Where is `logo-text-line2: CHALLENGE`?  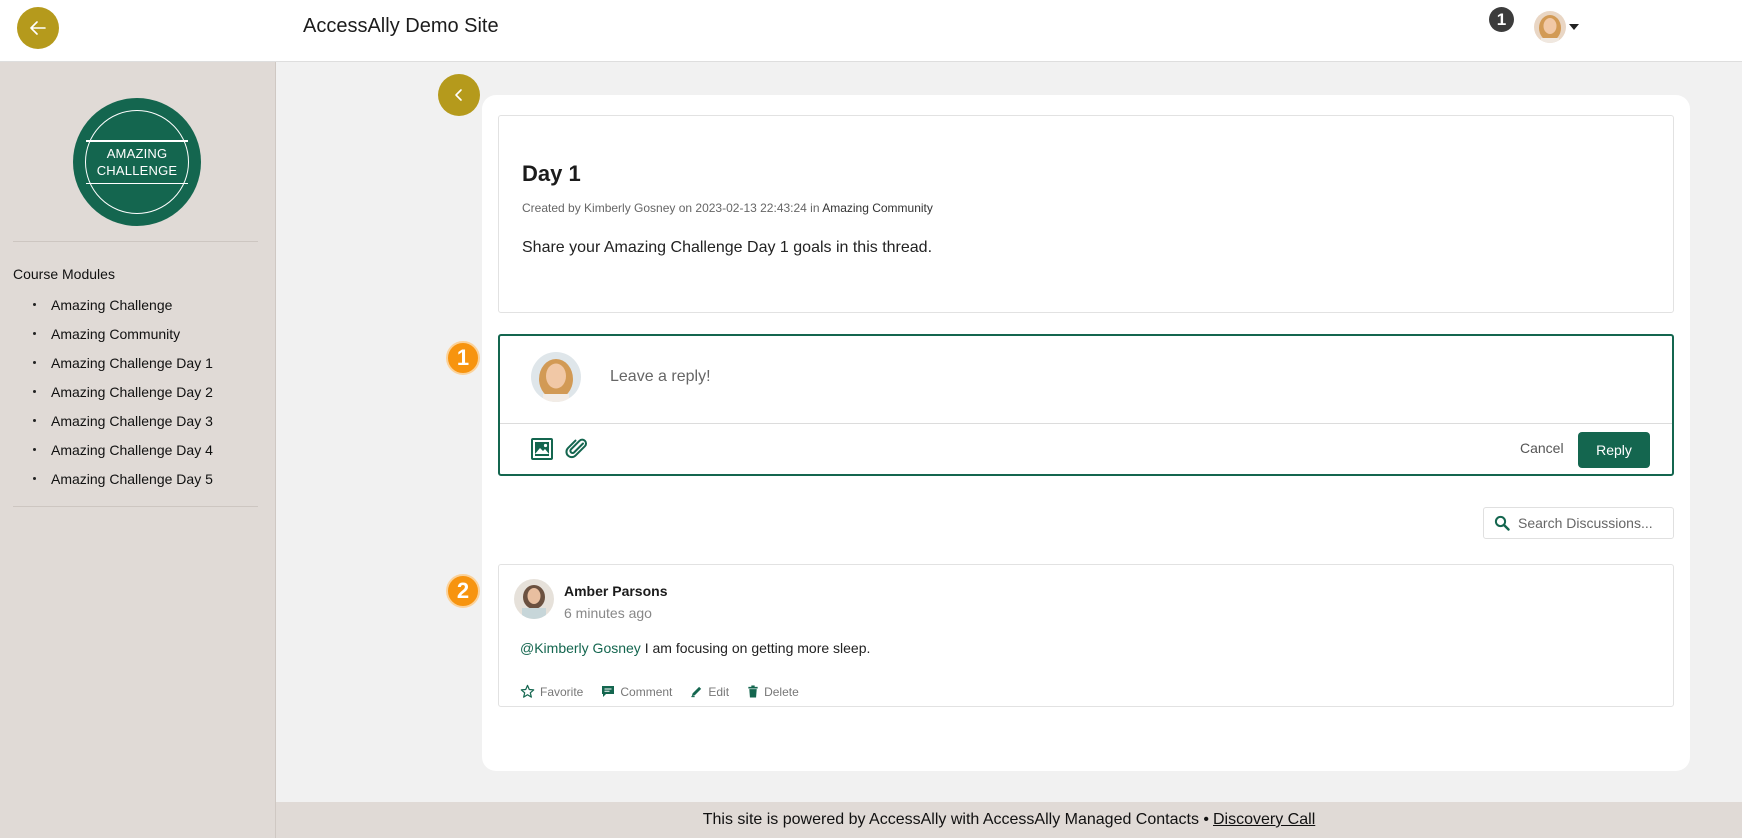
logo-text-line2: CHALLENGE is located at coordinates (137, 170).